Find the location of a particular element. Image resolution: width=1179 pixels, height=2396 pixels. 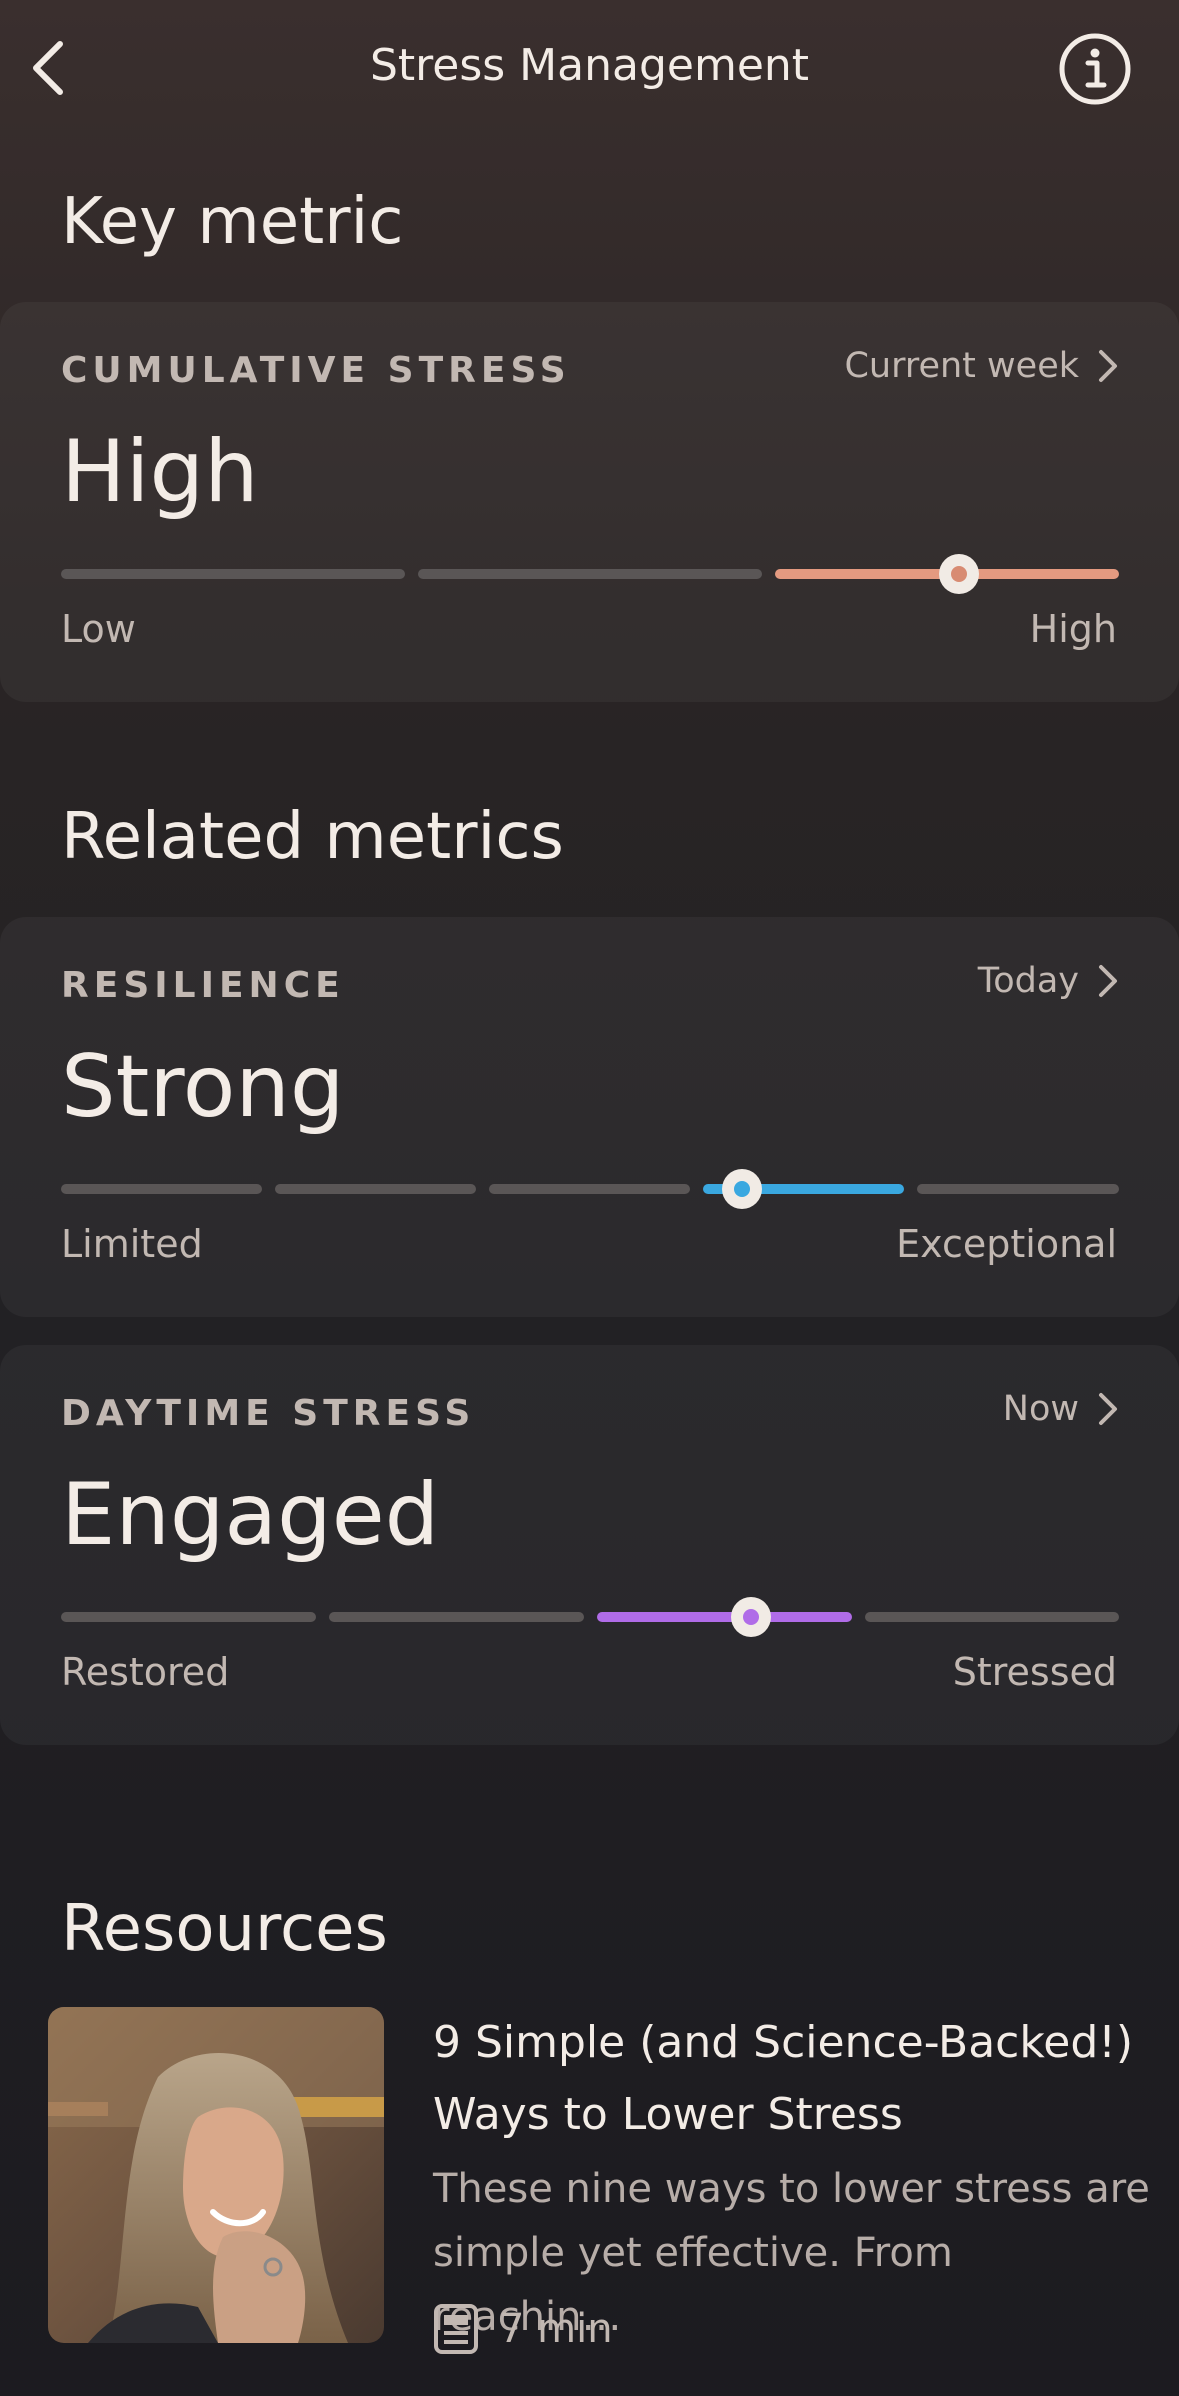

scale-min-label: Low is located at coordinates (98, 629).